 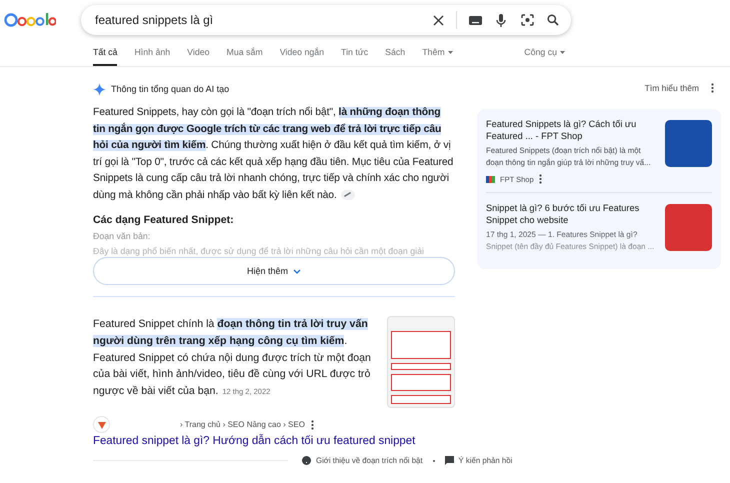 I want to click on search-tab: Video ngắn, so click(x=302, y=56).